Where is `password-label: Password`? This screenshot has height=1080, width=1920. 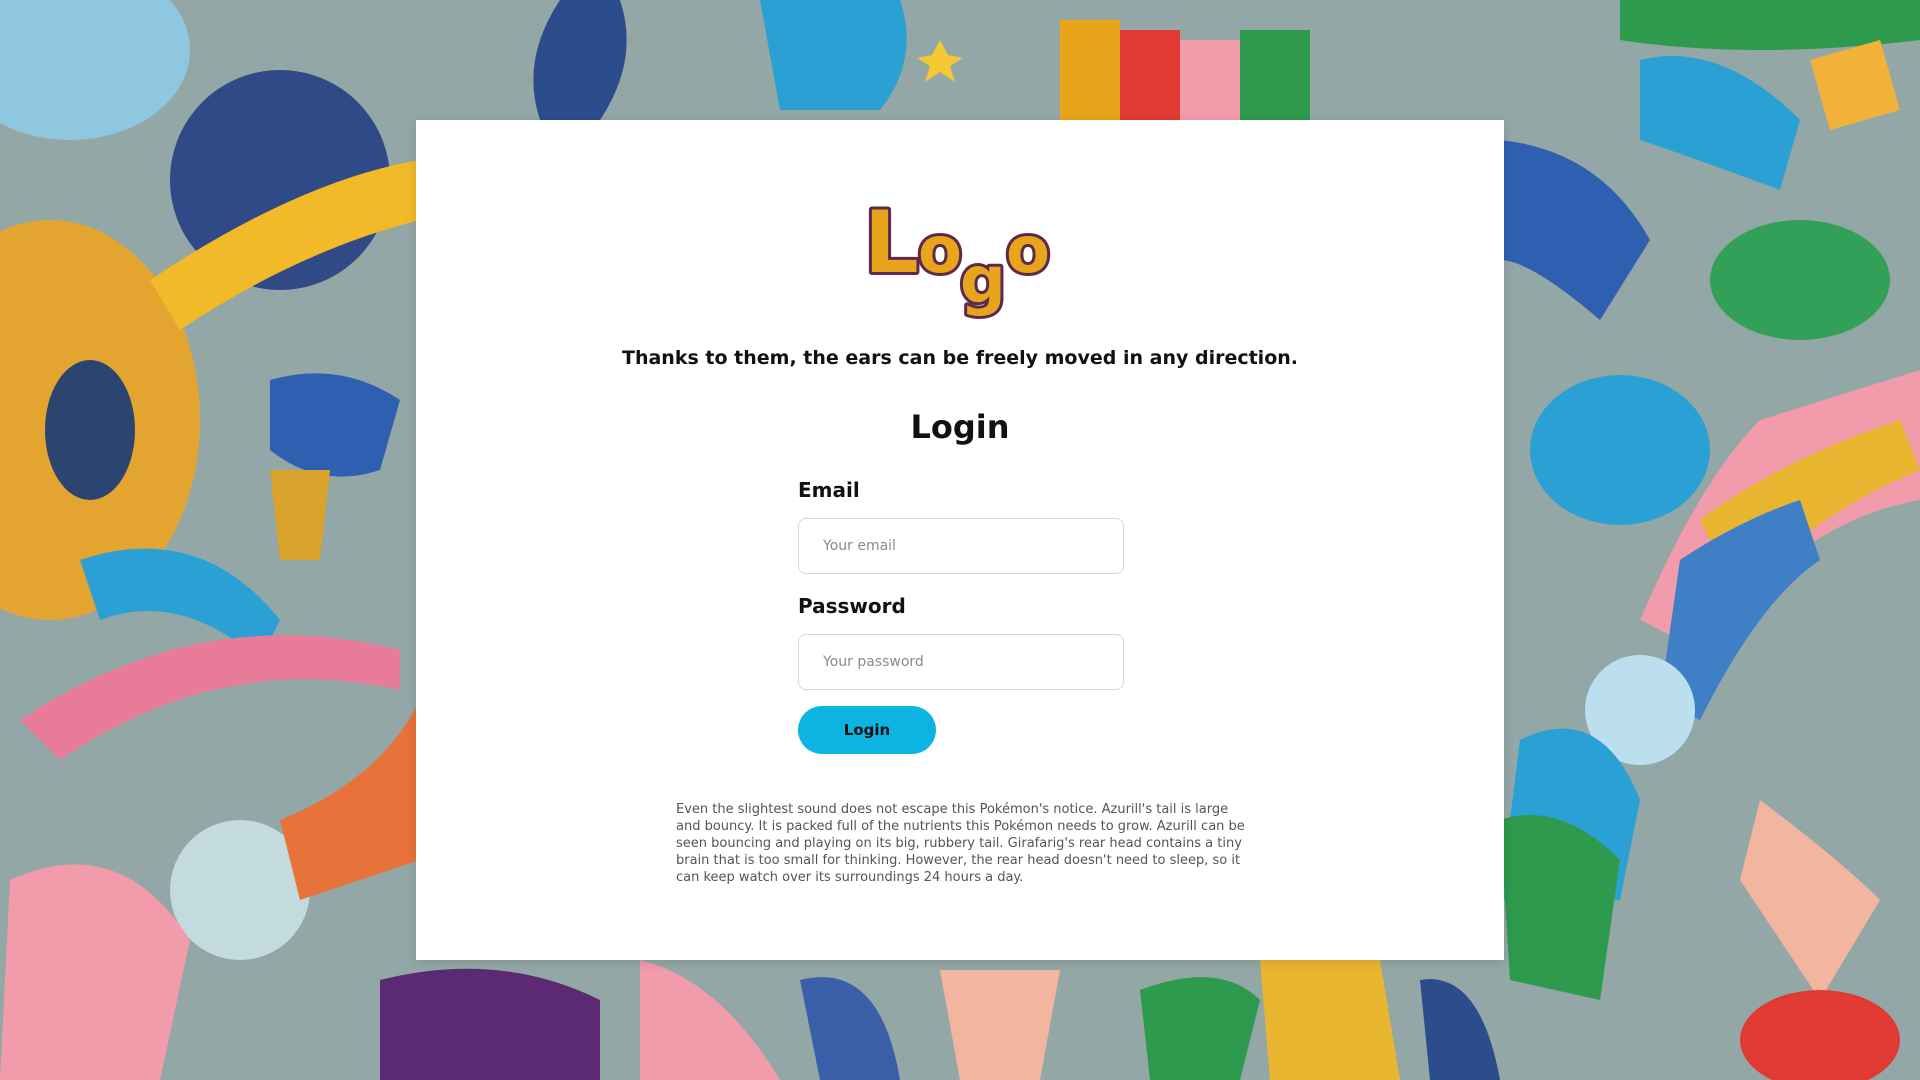
password-label: Password is located at coordinates (852, 606).